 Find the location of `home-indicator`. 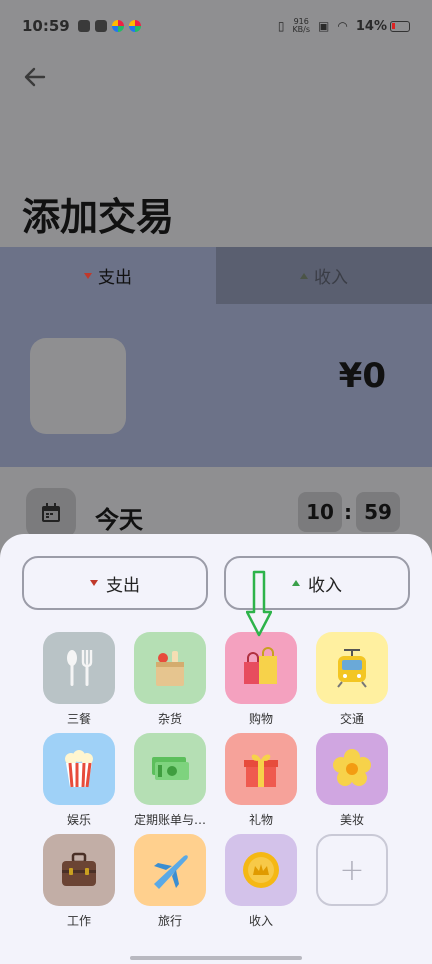

home-indicator is located at coordinates (216, 958).